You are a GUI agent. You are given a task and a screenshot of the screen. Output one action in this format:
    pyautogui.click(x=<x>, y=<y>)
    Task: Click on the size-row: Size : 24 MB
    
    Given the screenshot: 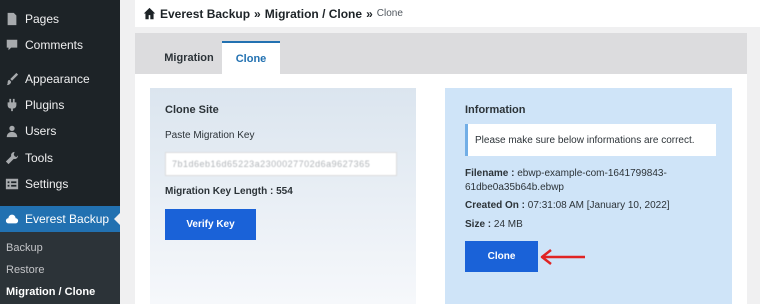 What is the action you would take?
    pyautogui.click(x=494, y=224)
    